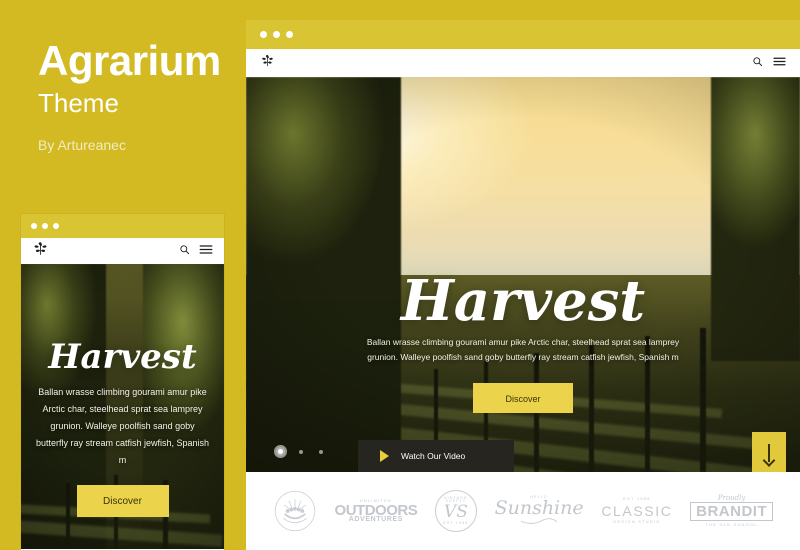 This screenshot has width=800, height=550. I want to click on play-triangle-icon, so click(384, 456).